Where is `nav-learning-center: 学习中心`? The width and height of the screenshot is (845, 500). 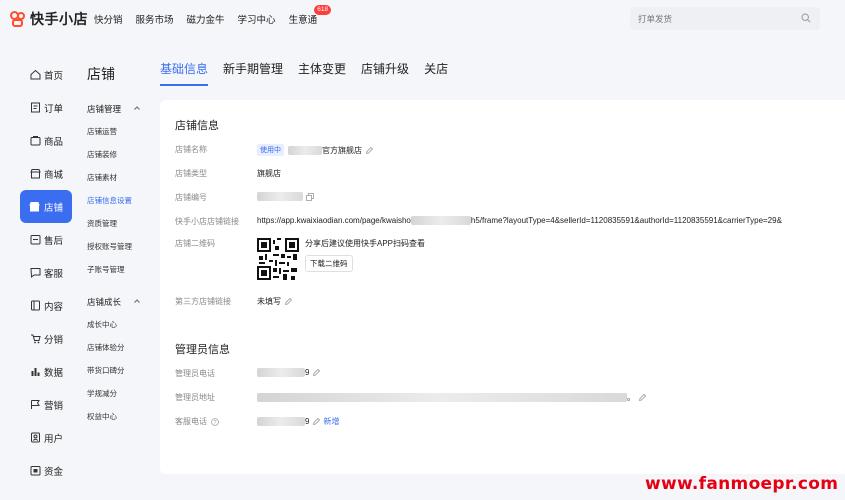 nav-learning-center: 学习中心 is located at coordinates (257, 19).